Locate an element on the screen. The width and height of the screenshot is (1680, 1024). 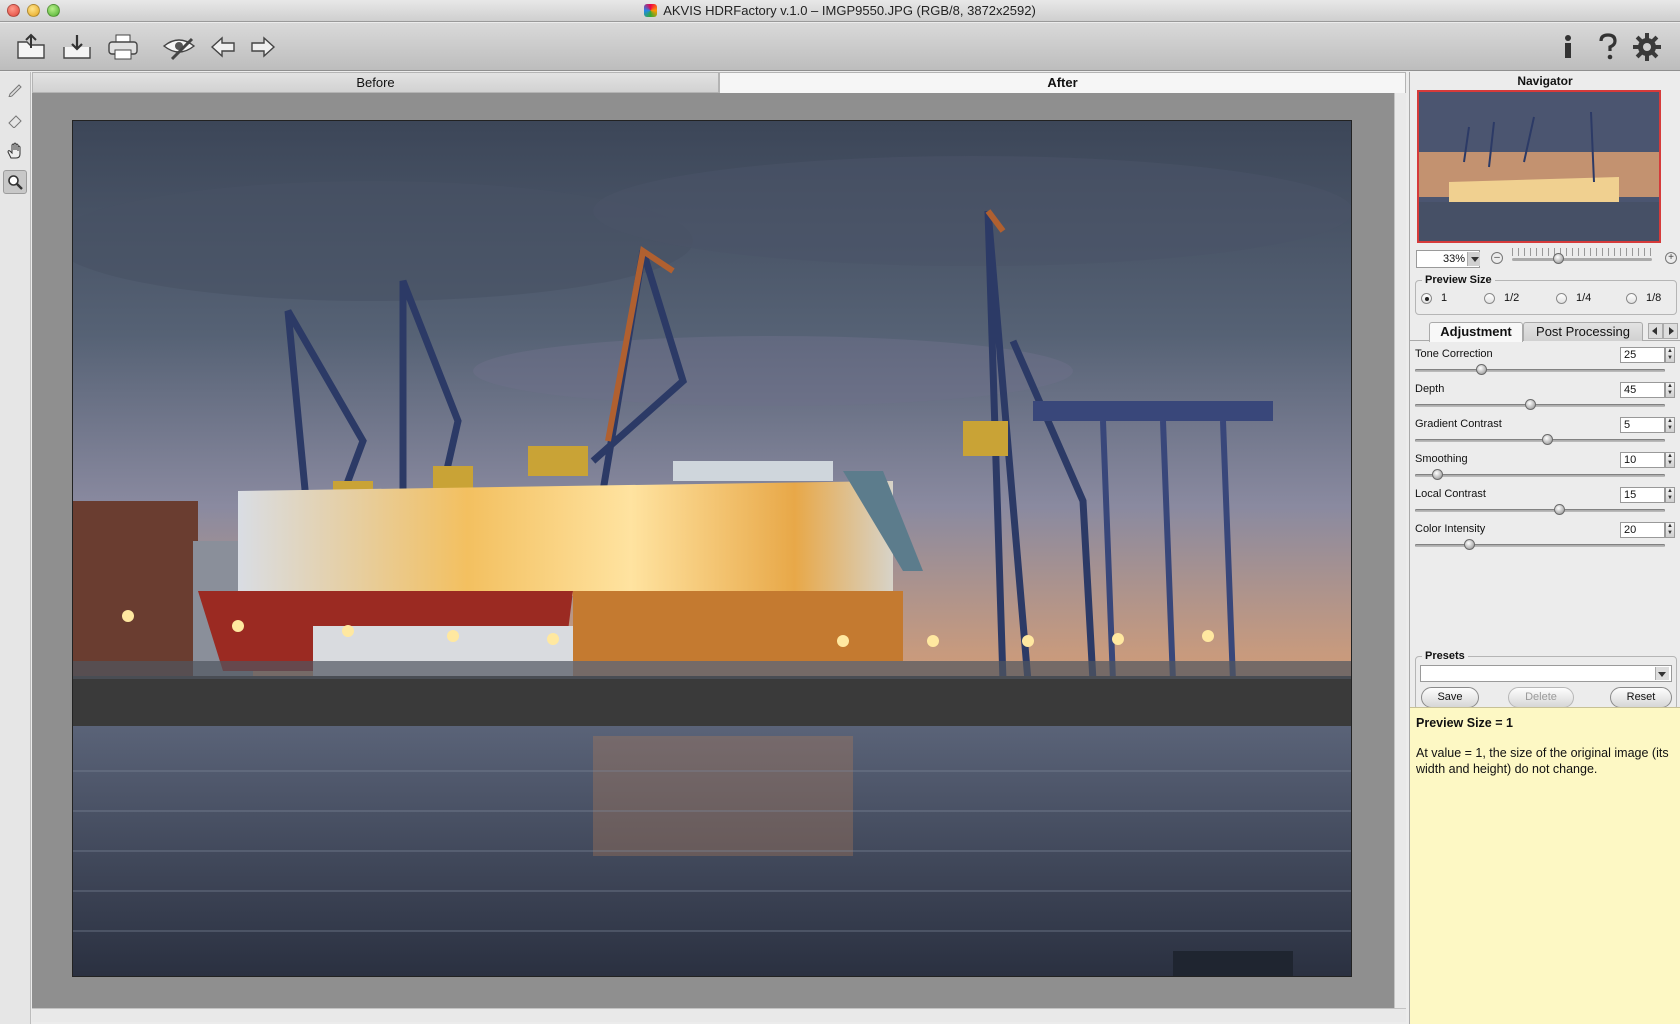
preview-eye-icon is located at coordinates (179, 49).